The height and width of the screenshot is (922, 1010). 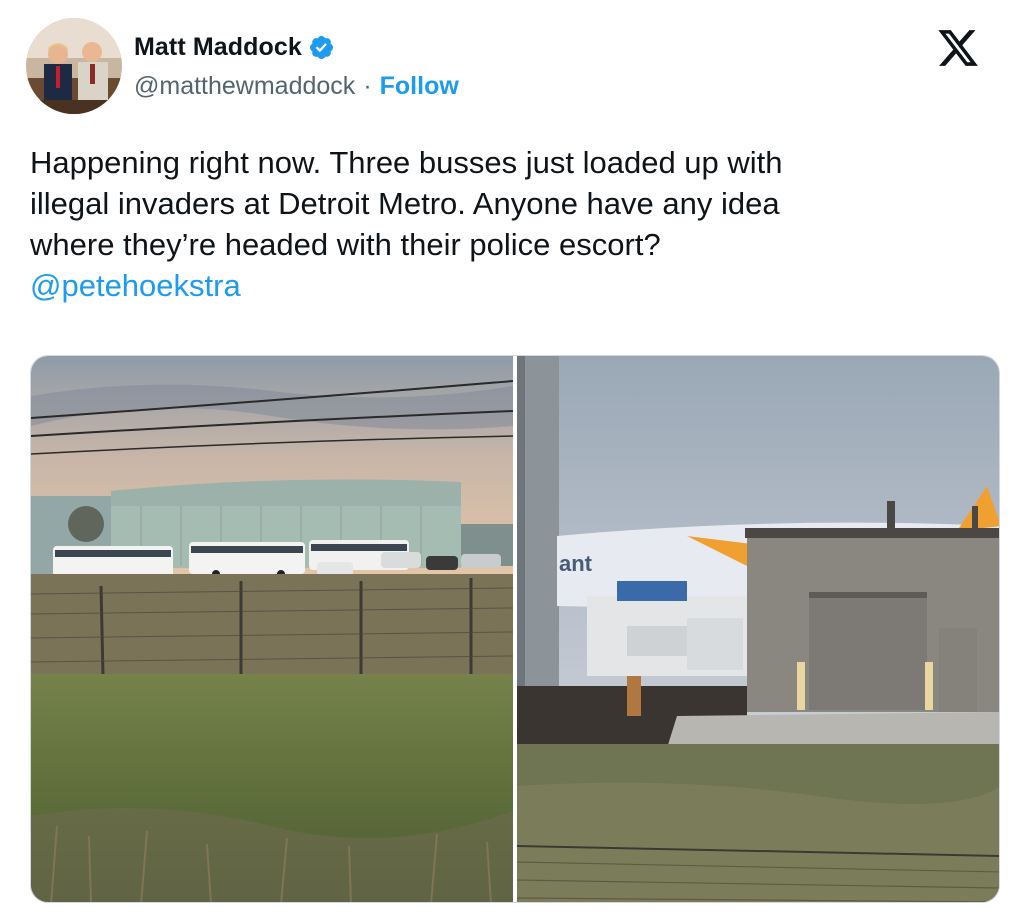 I want to click on verified-badge-icon, so click(x=321, y=47).